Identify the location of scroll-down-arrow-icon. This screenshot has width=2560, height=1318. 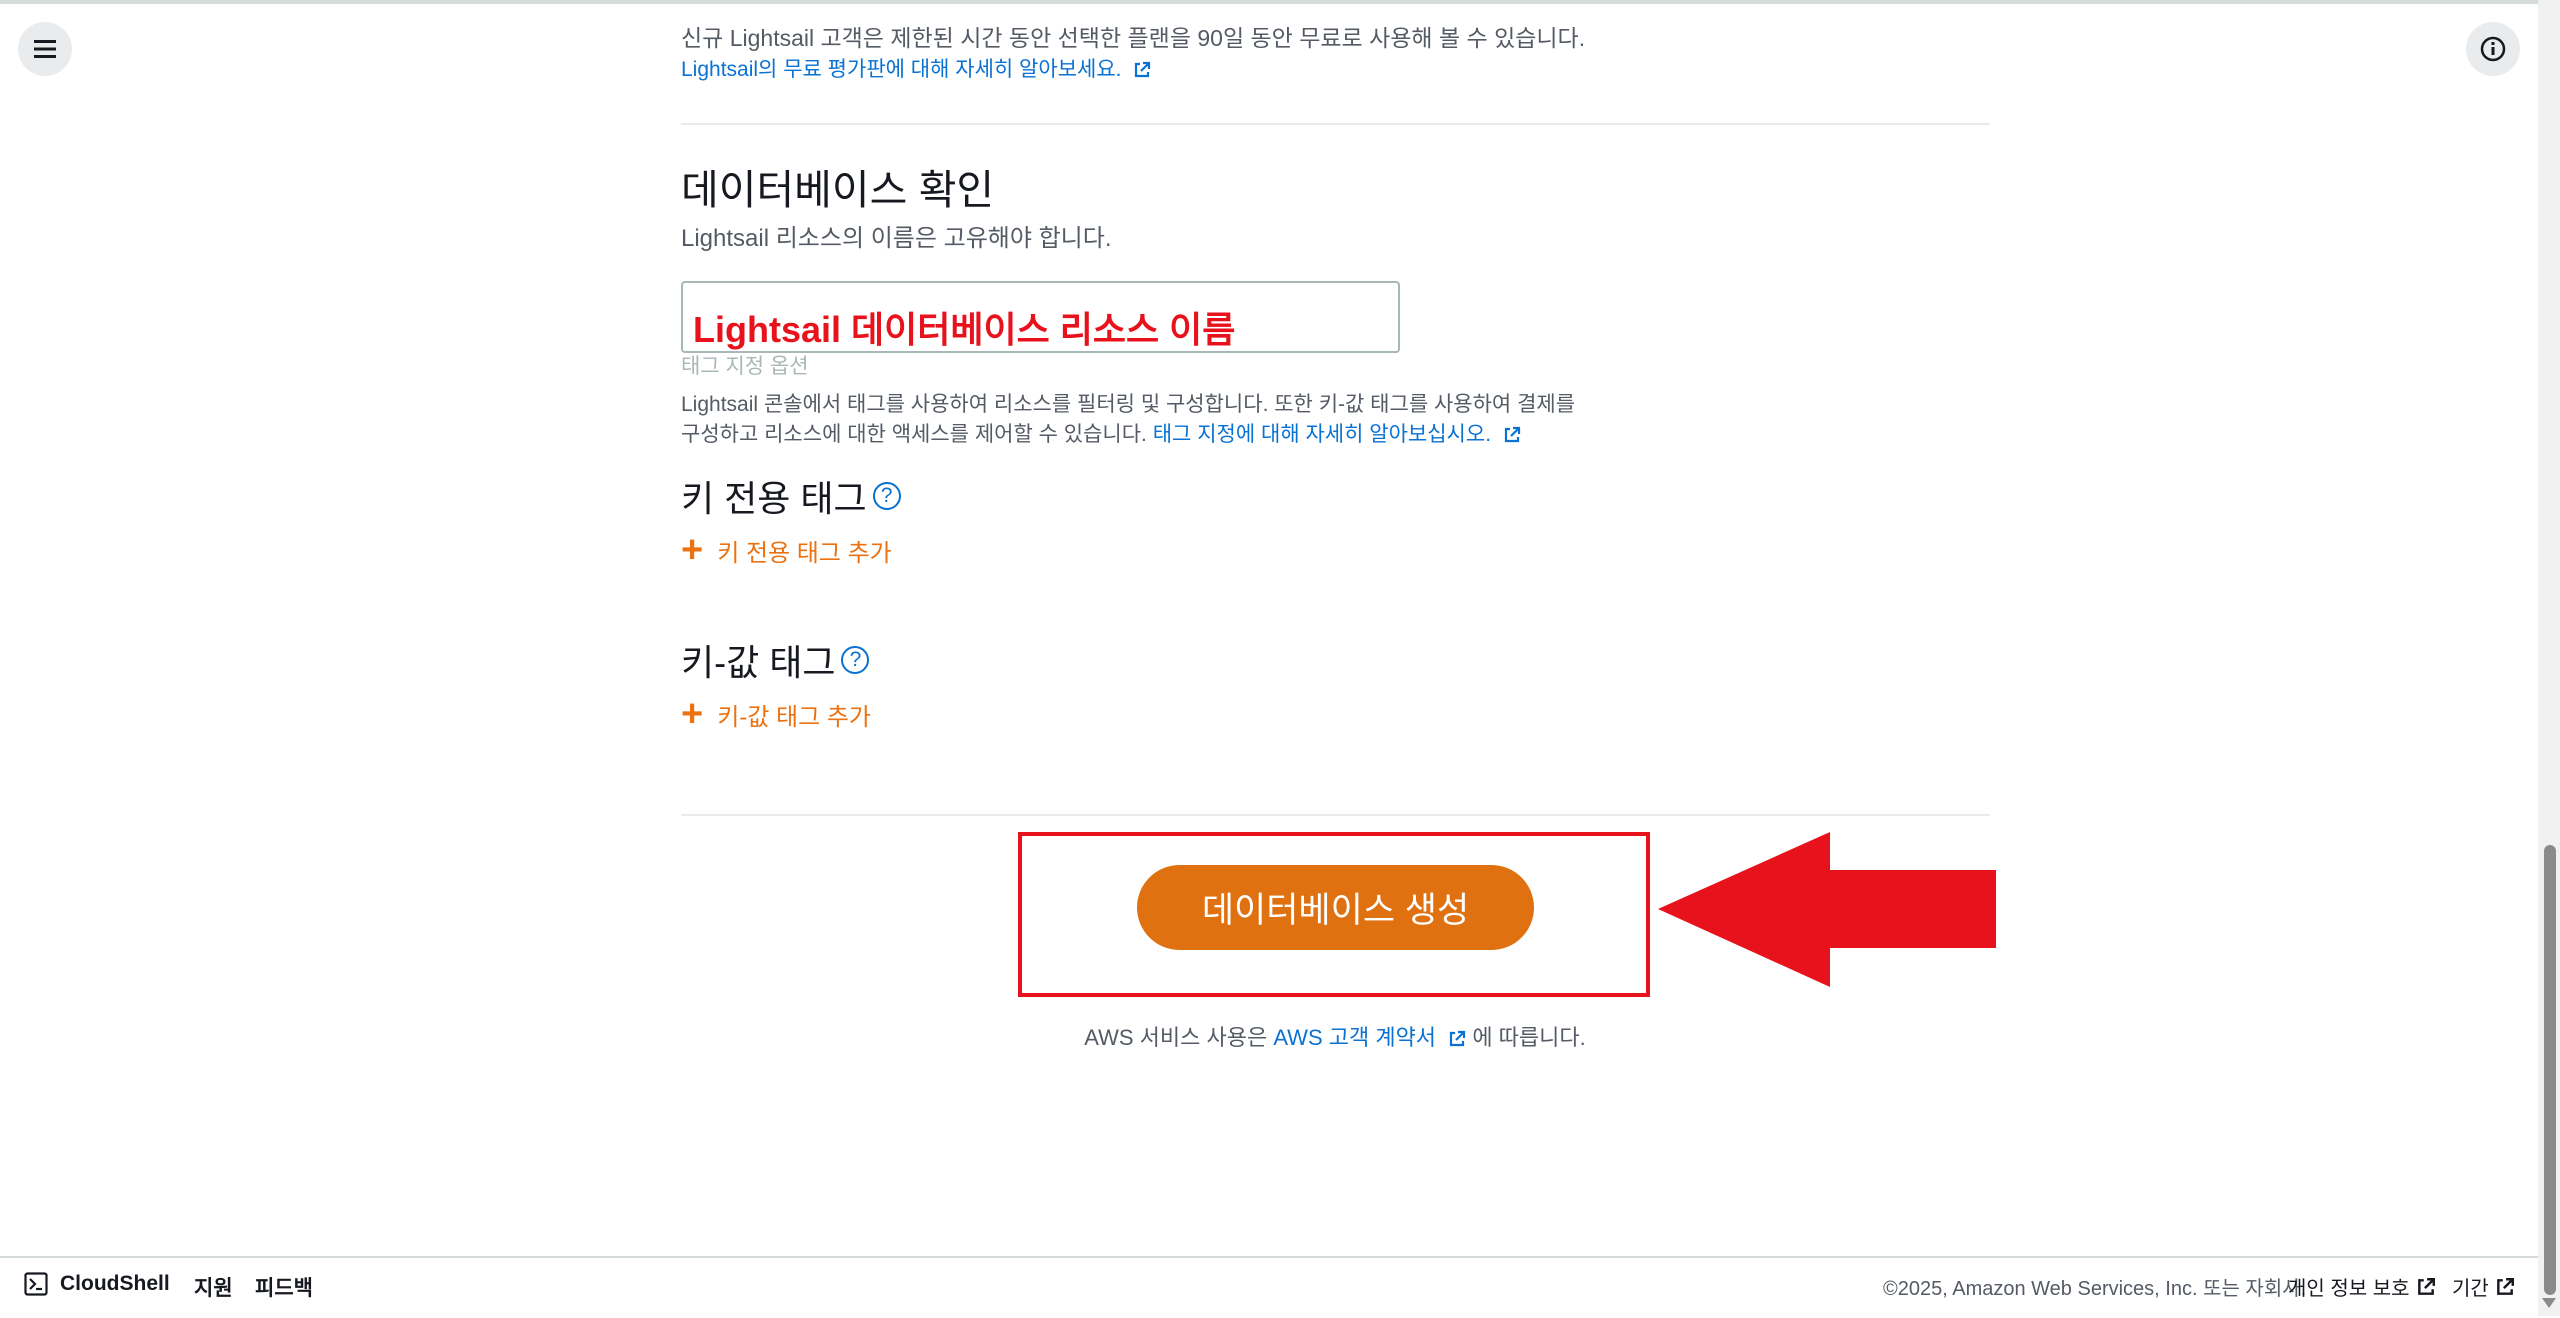
(2549, 1303).